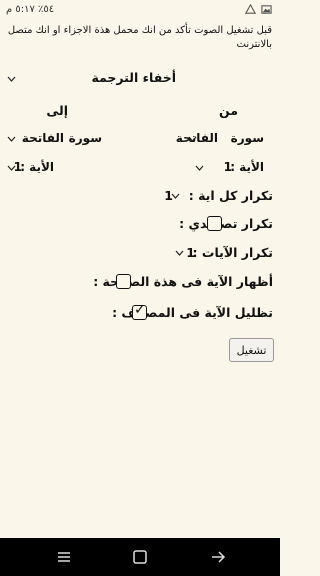  What do you see at coordinates (190, 252) in the screenshot?
I see `repeat-ayat-select: 1` at bounding box center [190, 252].